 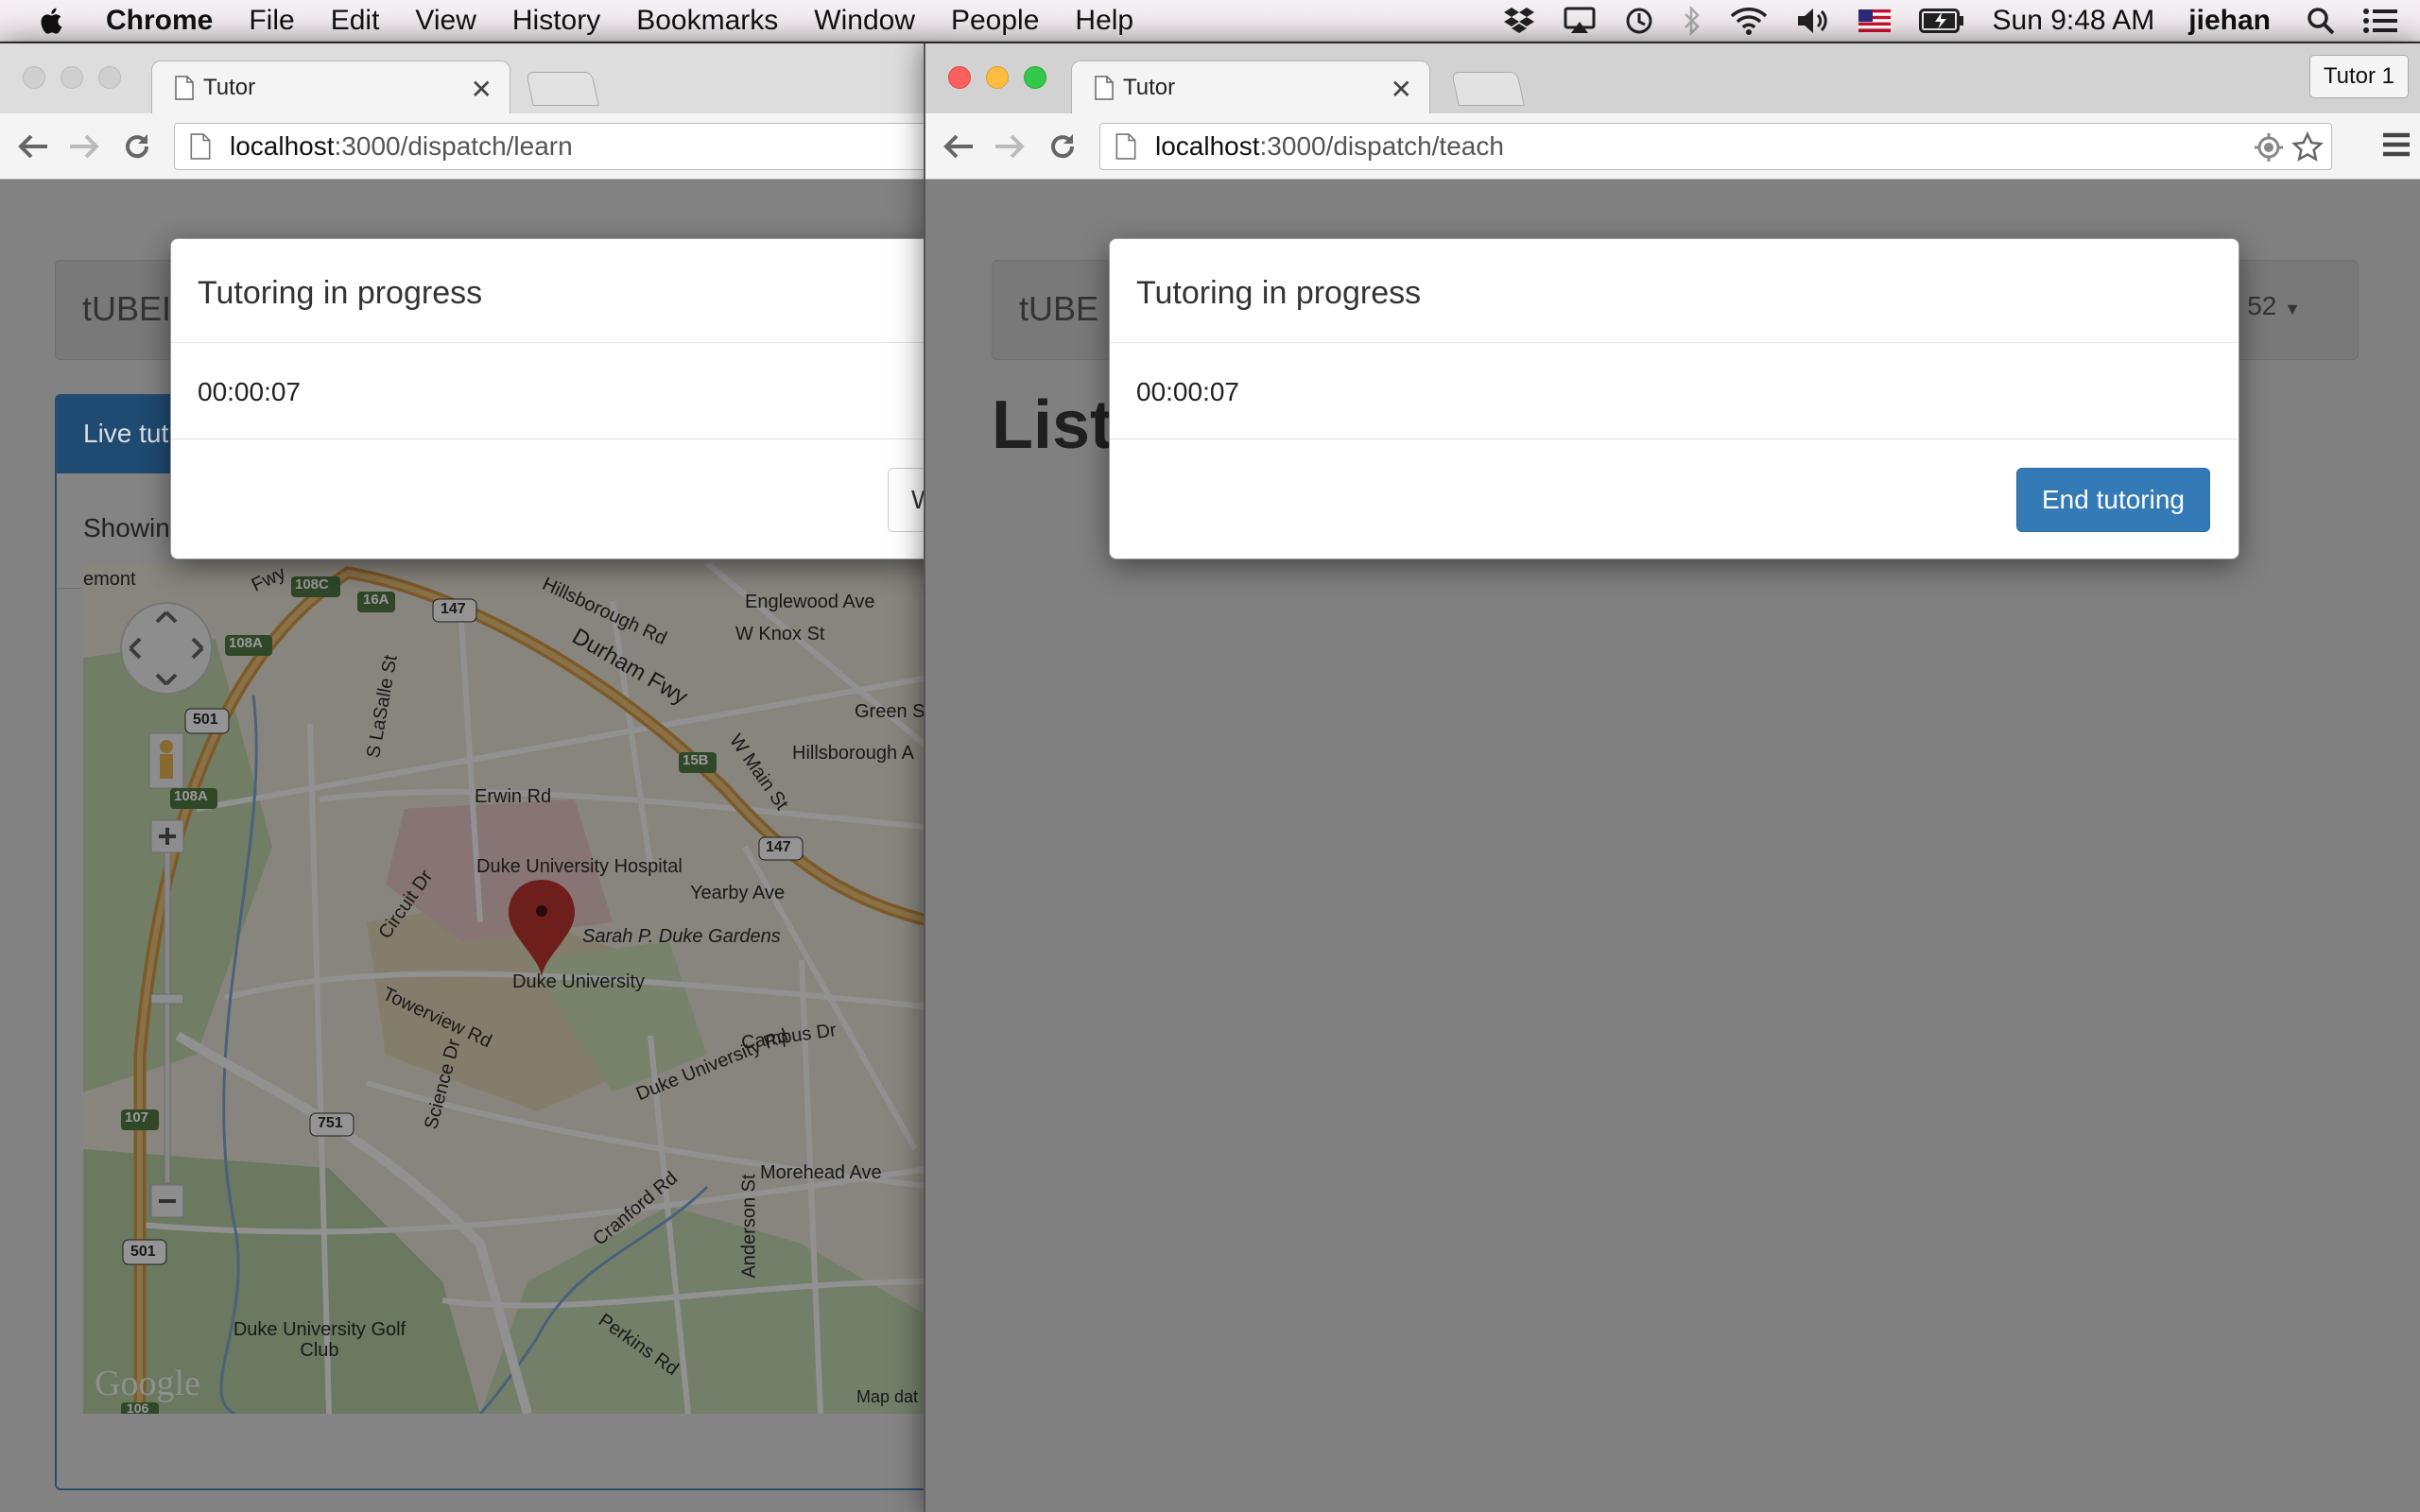 I want to click on navbar-brand: tUBE, so click(x=1058, y=309).